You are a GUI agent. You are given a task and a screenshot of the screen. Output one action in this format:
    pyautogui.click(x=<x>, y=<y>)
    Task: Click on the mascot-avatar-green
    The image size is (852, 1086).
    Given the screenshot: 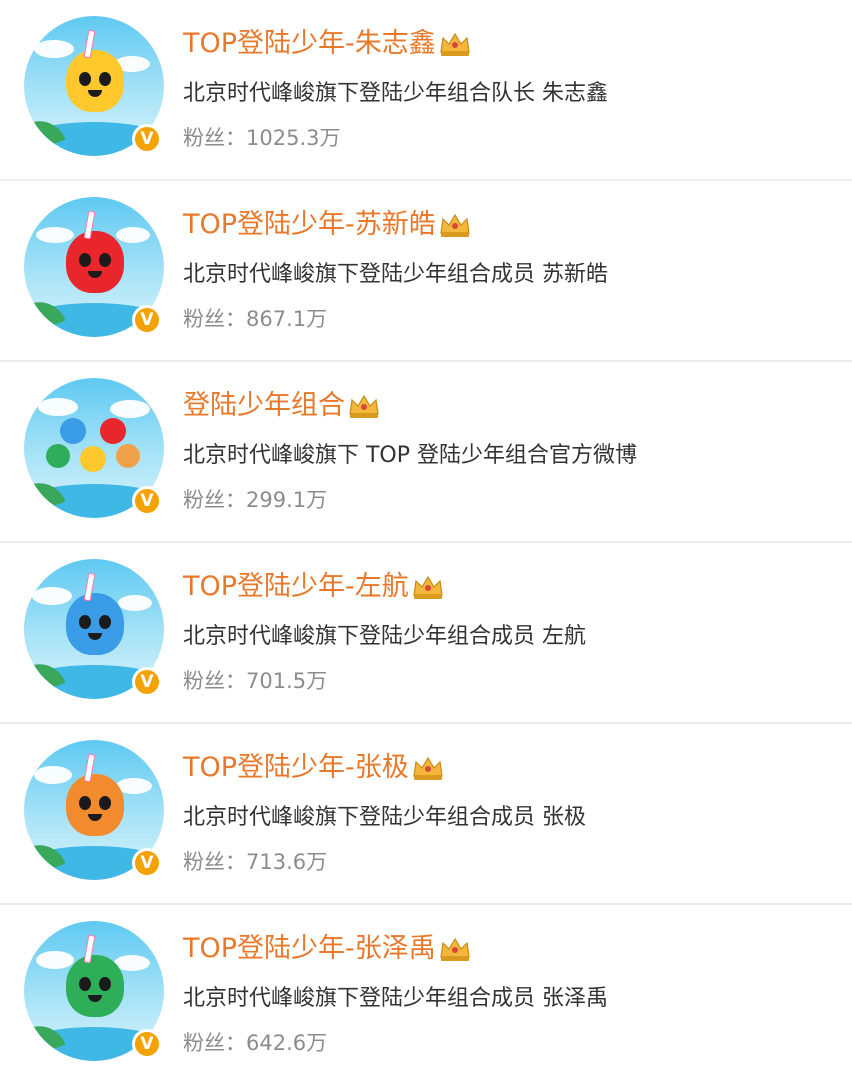 What is the action you would take?
    pyautogui.click(x=95, y=986)
    